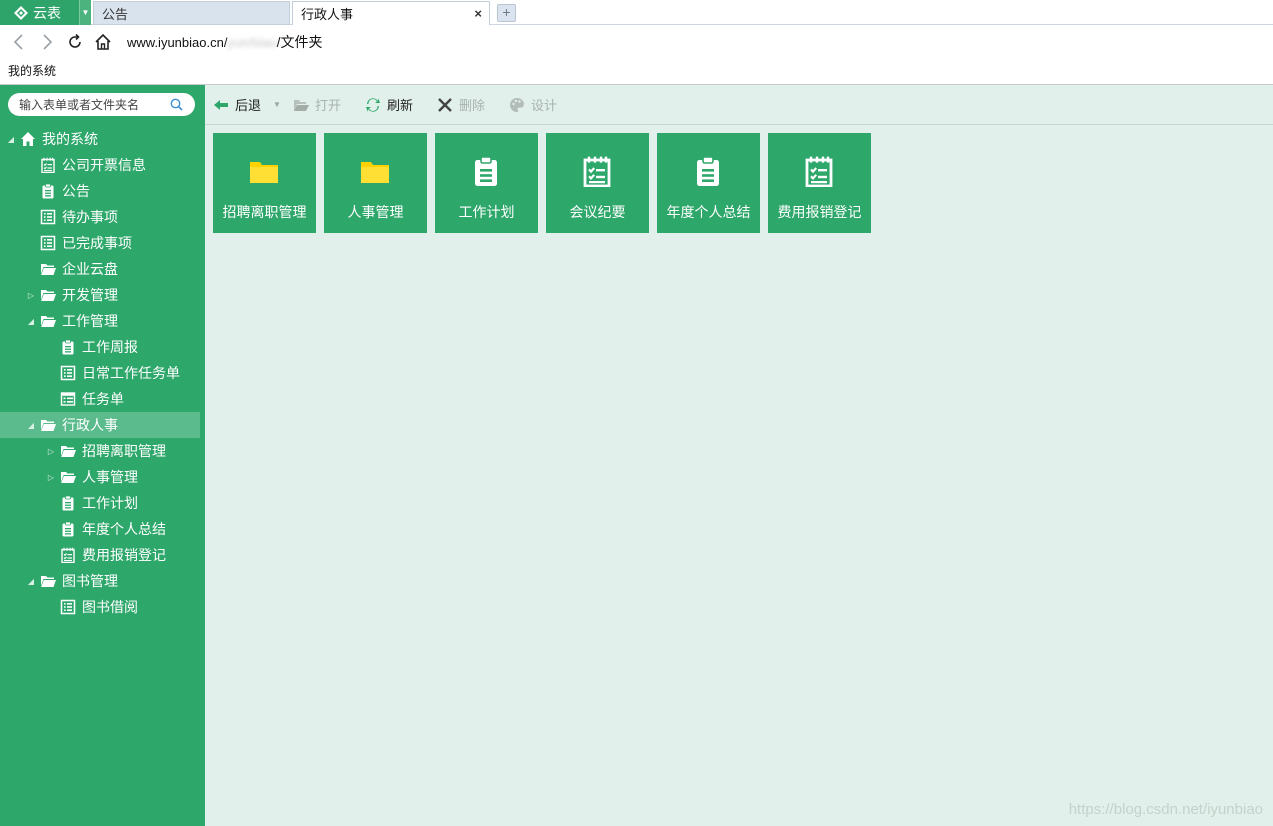  Describe the element at coordinates (478, 13) in the screenshot. I see `close-icon: ×` at that location.